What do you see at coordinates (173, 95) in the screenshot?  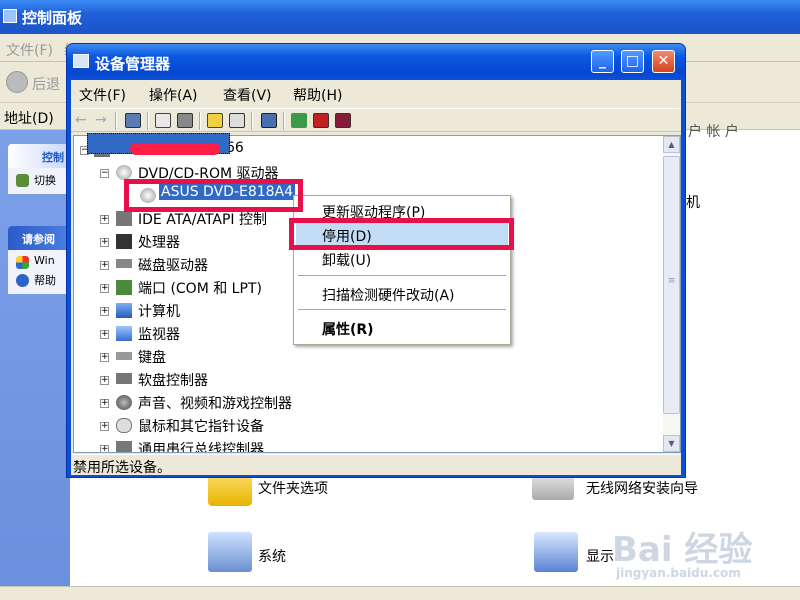 I see `menu-action: 操作(A)` at bounding box center [173, 95].